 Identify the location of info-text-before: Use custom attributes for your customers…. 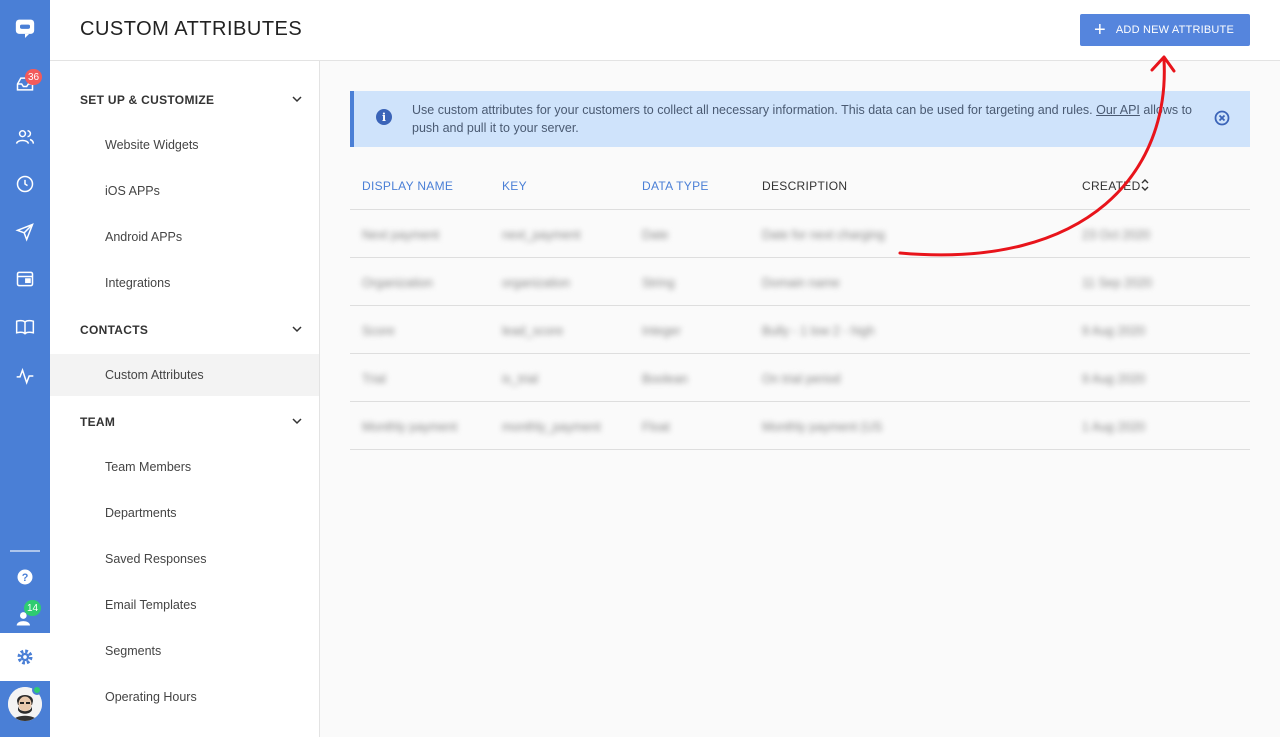
(754, 110).